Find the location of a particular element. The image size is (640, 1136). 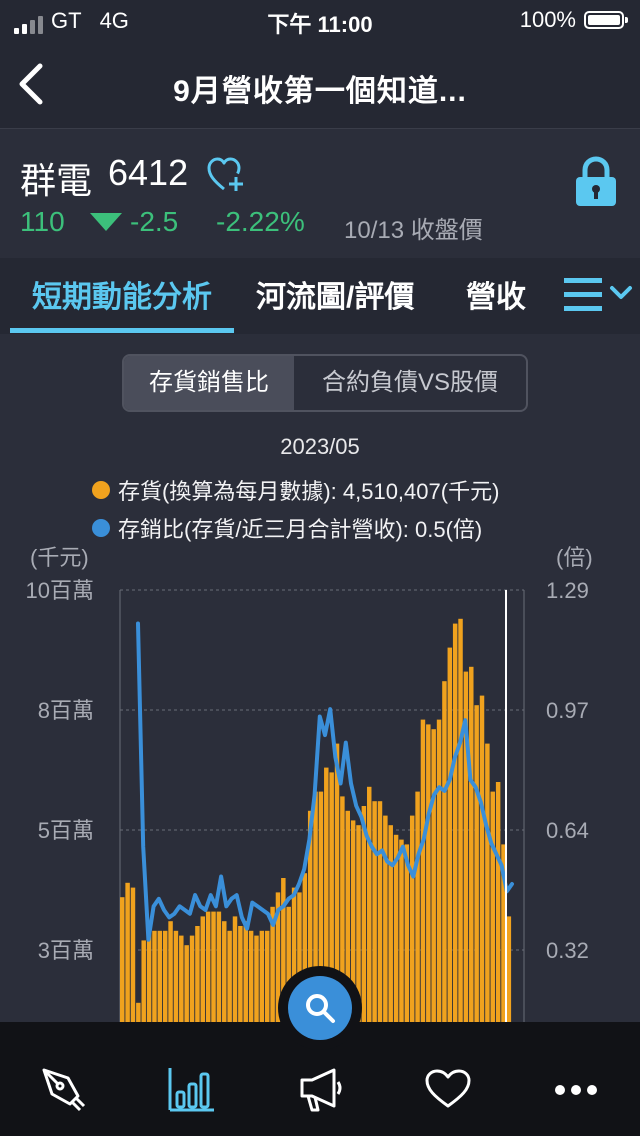

price-change: -2.5 is located at coordinates (154, 221).